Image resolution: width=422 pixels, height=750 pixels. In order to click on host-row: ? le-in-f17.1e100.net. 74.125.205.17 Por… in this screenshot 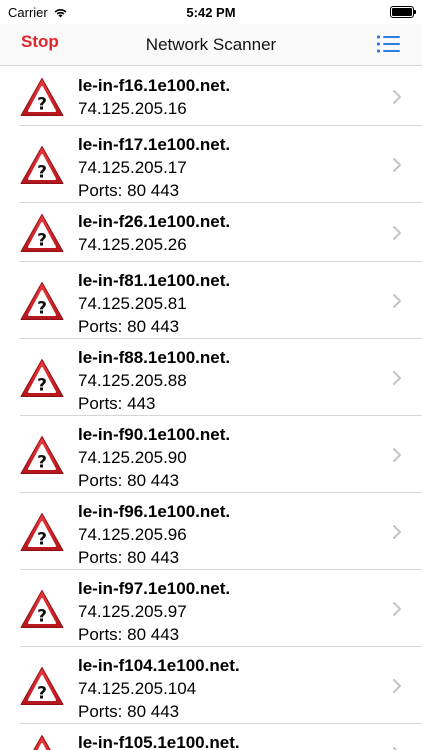, I will do `click(211, 164)`.